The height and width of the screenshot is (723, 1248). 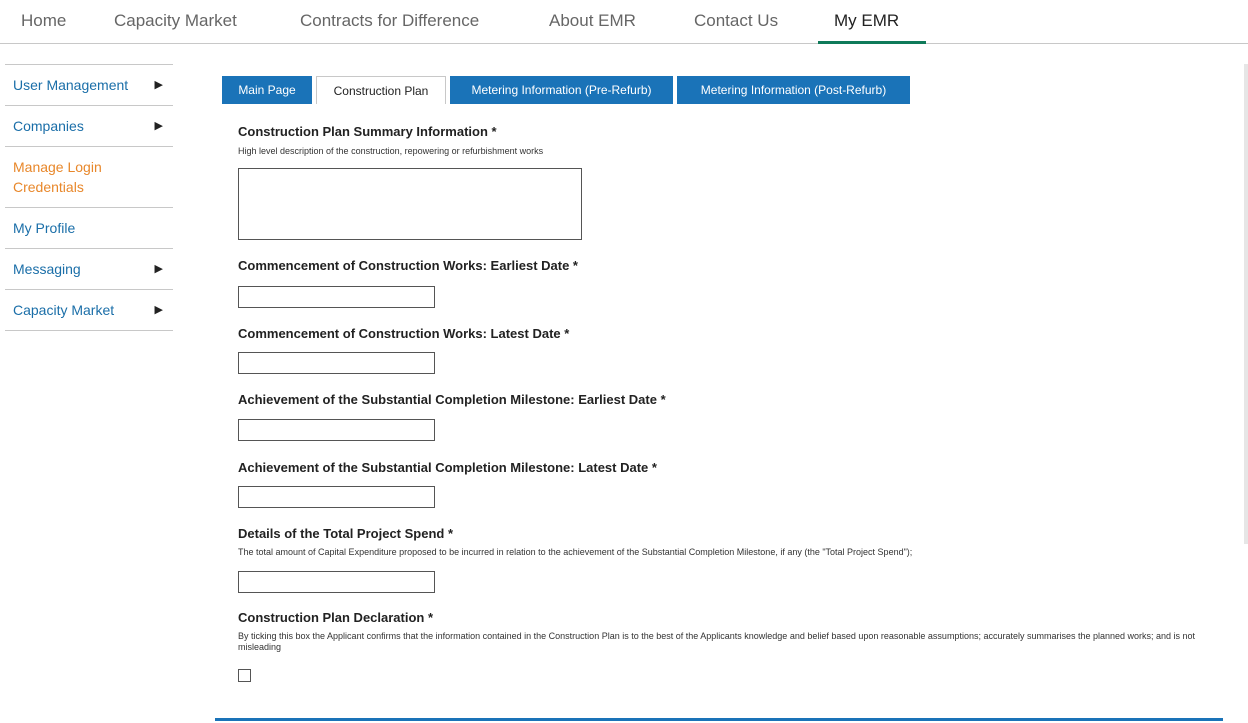 I want to click on summary-label: Construction Plan Summary Information *, so click(x=367, y=131).